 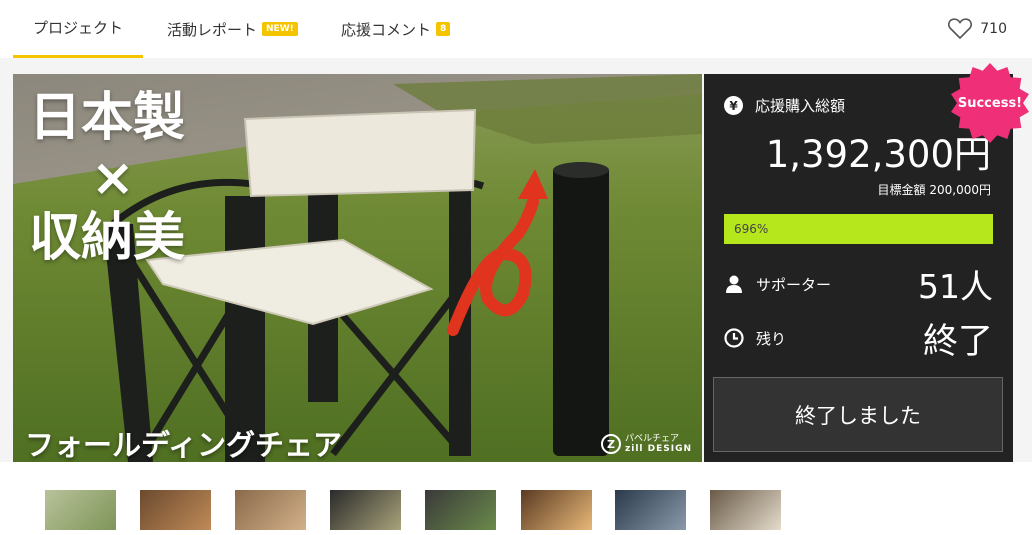 I want to click on like-count: 710, so click(x=993, y=28).